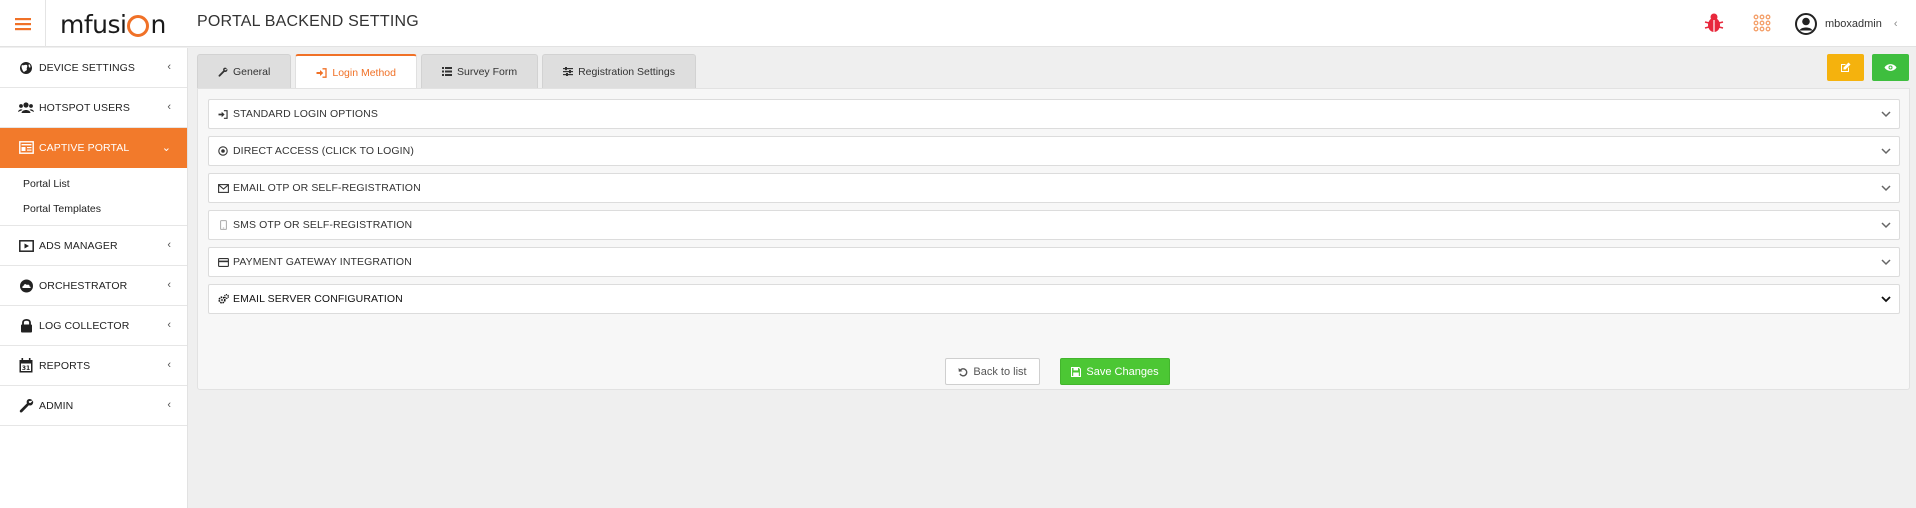 The width and height of the screenshot is (1916, 508). I want to click on sidebar-item-label: REPORTS, so click(65, 365).